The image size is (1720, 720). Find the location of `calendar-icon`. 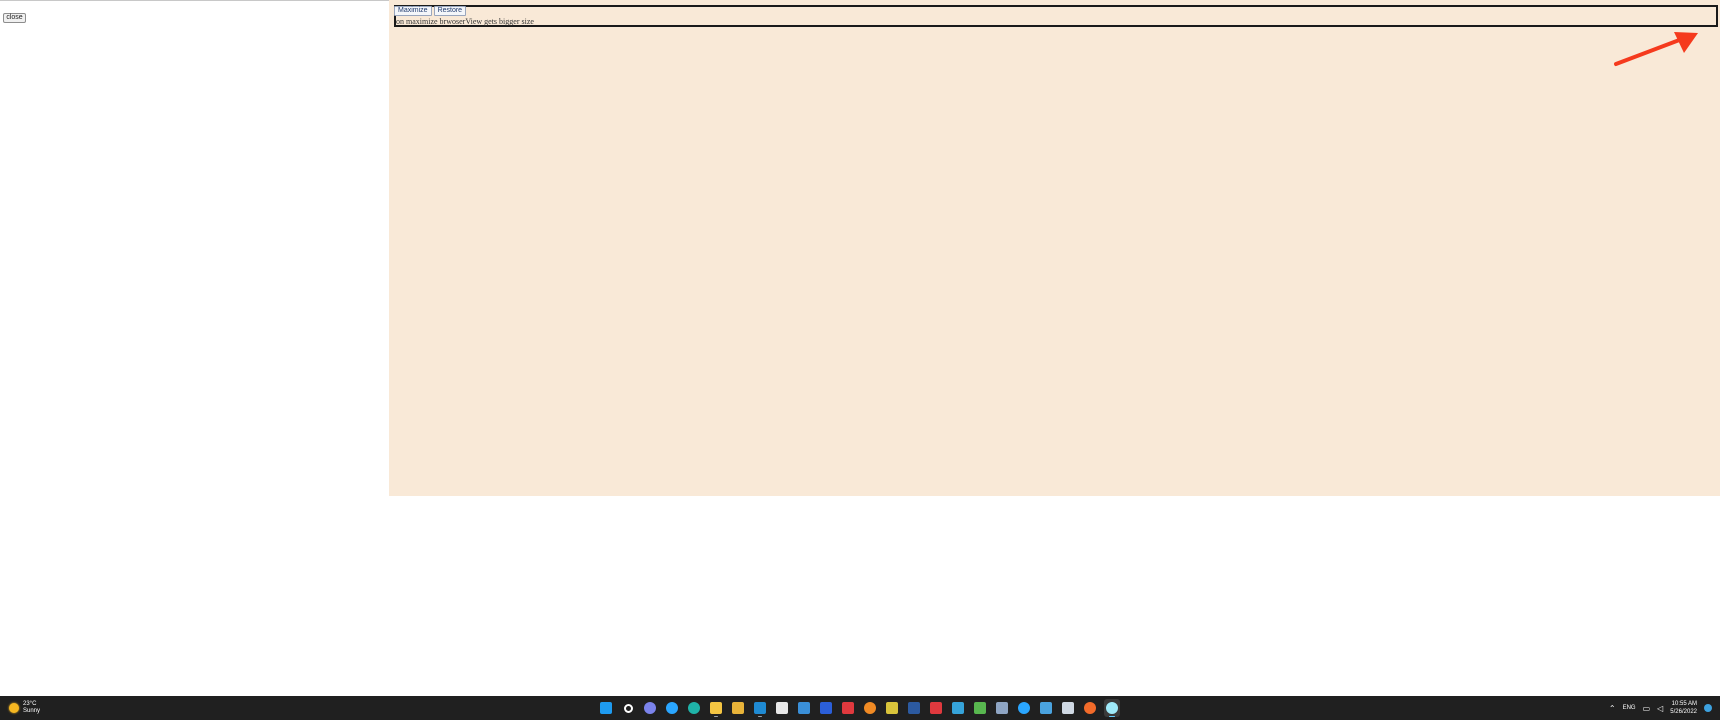

calendar-icon is located at coordinates (782, 708).